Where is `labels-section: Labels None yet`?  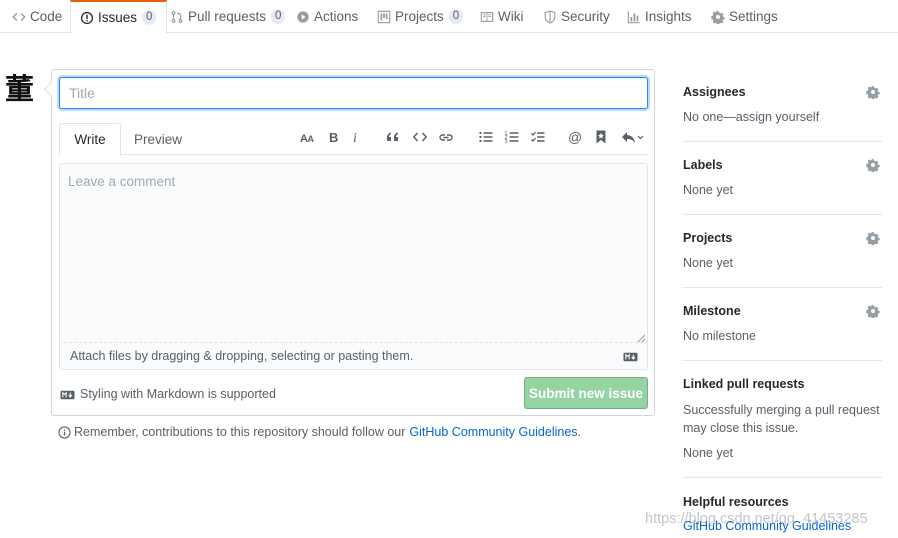 labels-section: Labels None yet is located at coordinates (782, 186).